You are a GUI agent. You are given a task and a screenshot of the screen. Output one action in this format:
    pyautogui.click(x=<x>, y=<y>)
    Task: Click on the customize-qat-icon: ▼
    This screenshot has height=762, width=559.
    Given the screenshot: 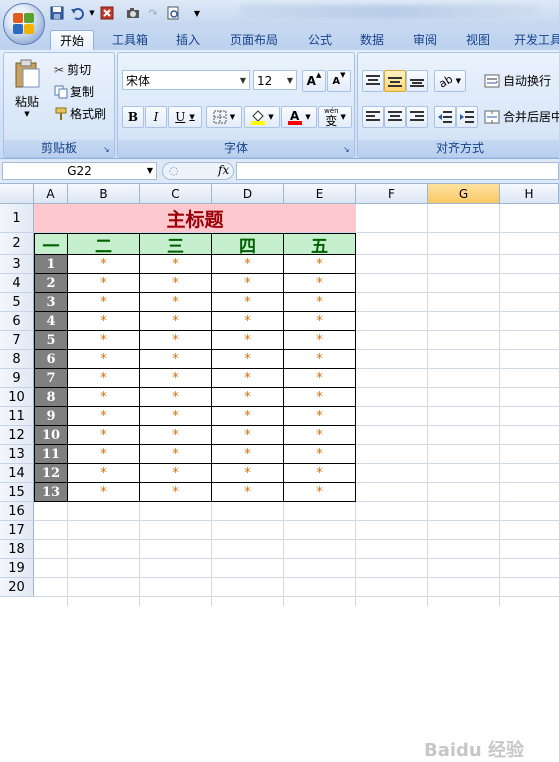 What is the action you would take?
    pyautogui.click(x=197, y=13)
    